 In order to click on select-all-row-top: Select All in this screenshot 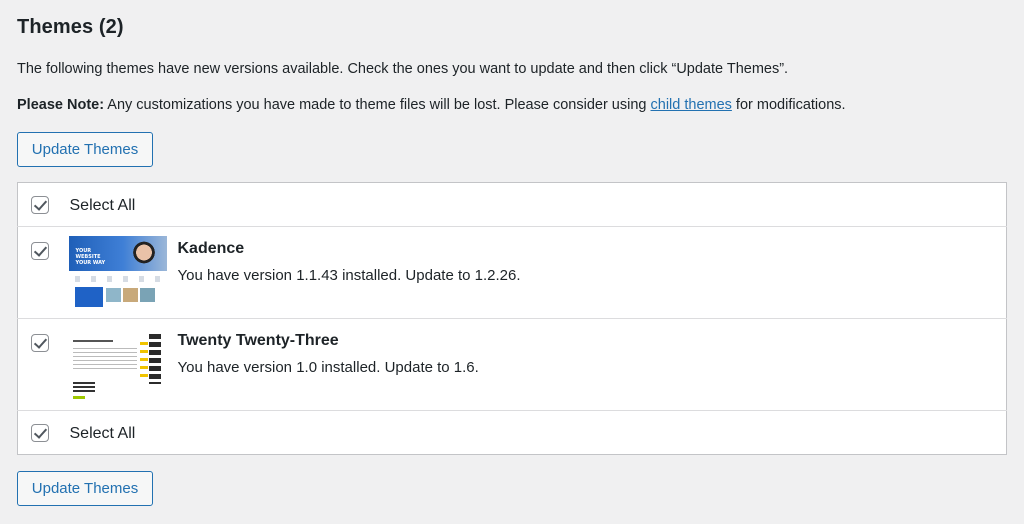, I will do `click(512, 205)`.